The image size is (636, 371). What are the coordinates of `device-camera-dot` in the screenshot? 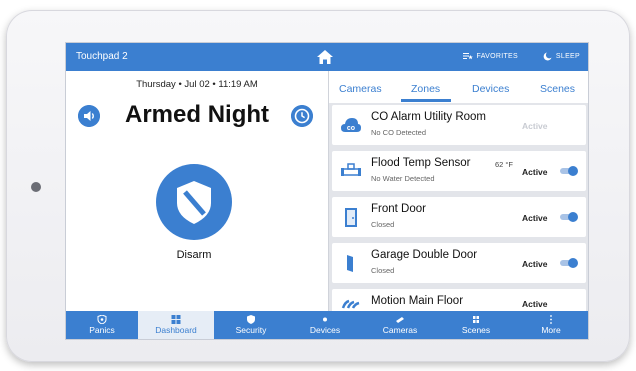 It's located at (36, 187).